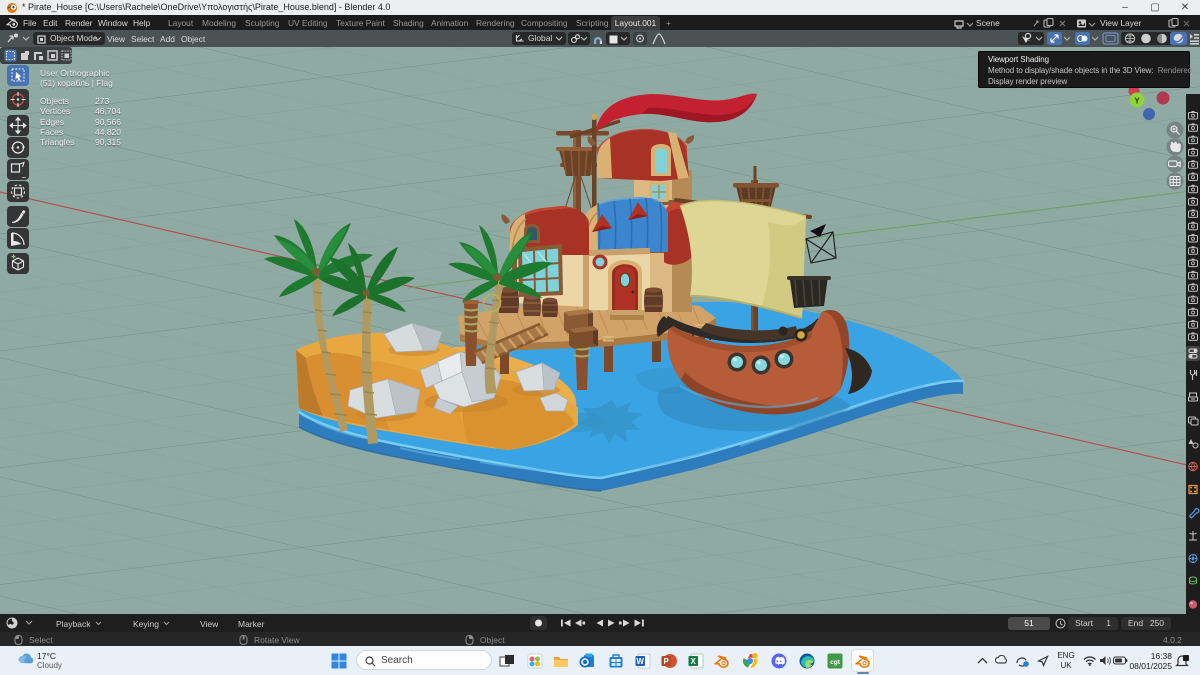 The width and height of the screenshot is (1200, 675). I want to click on svg-text: P, so click(667, 661).